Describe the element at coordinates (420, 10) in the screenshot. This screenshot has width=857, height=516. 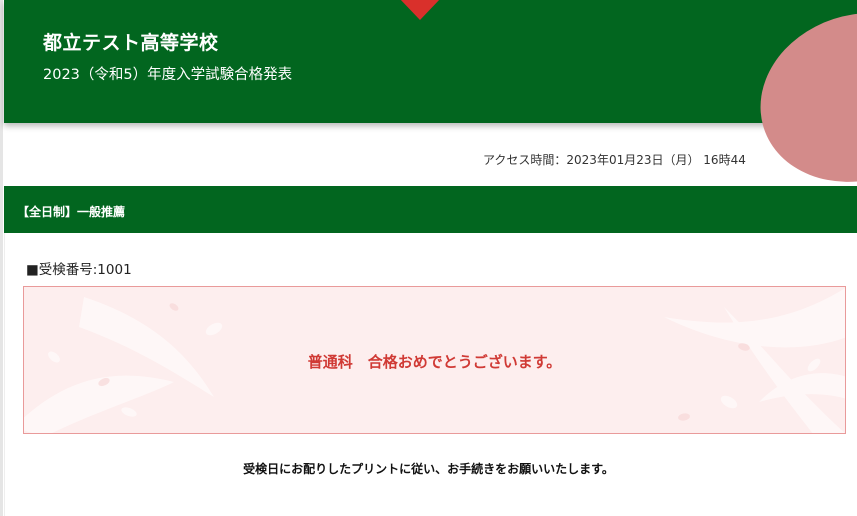
I see `header-notch-decoration` at that location.